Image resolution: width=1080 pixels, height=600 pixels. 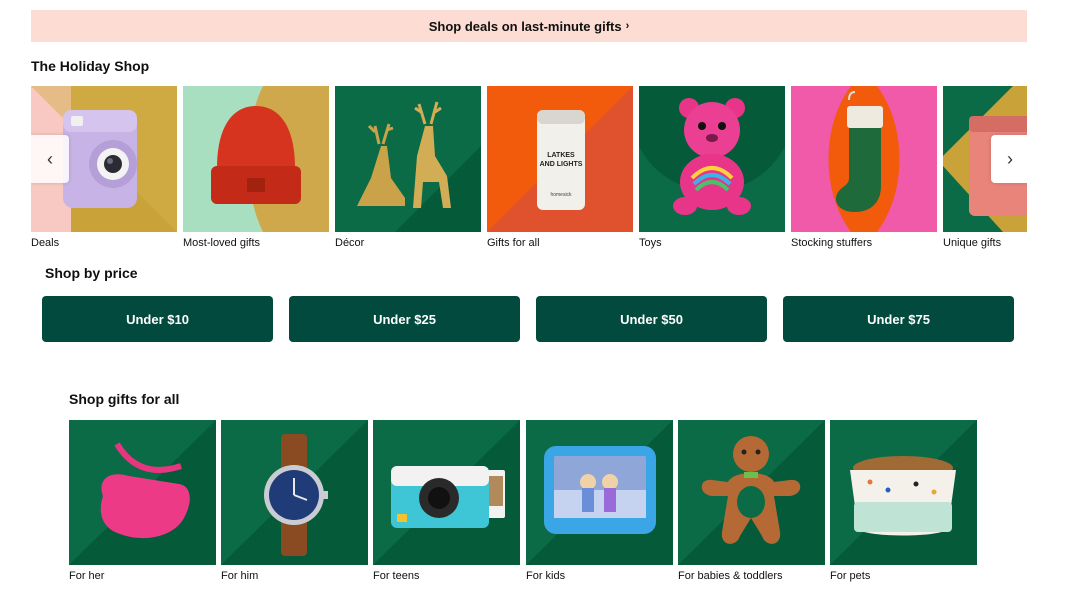 I want to click on tile-most-loved-gifts: Most-loved gifts, so click(x=256, y=167).